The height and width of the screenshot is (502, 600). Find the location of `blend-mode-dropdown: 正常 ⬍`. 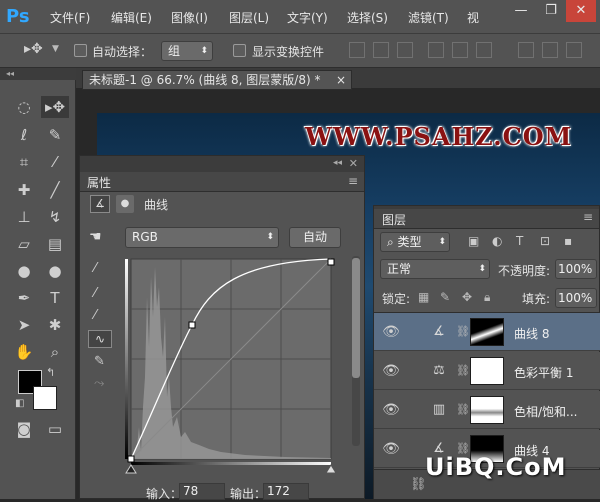

blend-mode-dropdown: 正常 ⬍ is located at coordinates (435, 269).